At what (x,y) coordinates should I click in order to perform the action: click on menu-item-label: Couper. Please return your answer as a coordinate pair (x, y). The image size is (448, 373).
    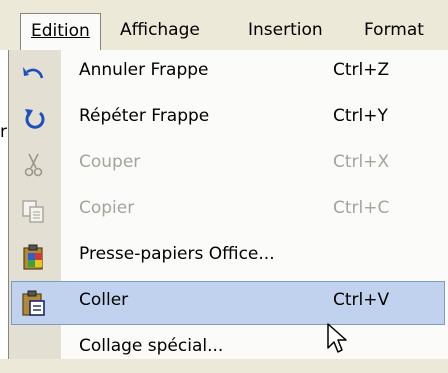
    Looking at the image, I should click on (110, 162).